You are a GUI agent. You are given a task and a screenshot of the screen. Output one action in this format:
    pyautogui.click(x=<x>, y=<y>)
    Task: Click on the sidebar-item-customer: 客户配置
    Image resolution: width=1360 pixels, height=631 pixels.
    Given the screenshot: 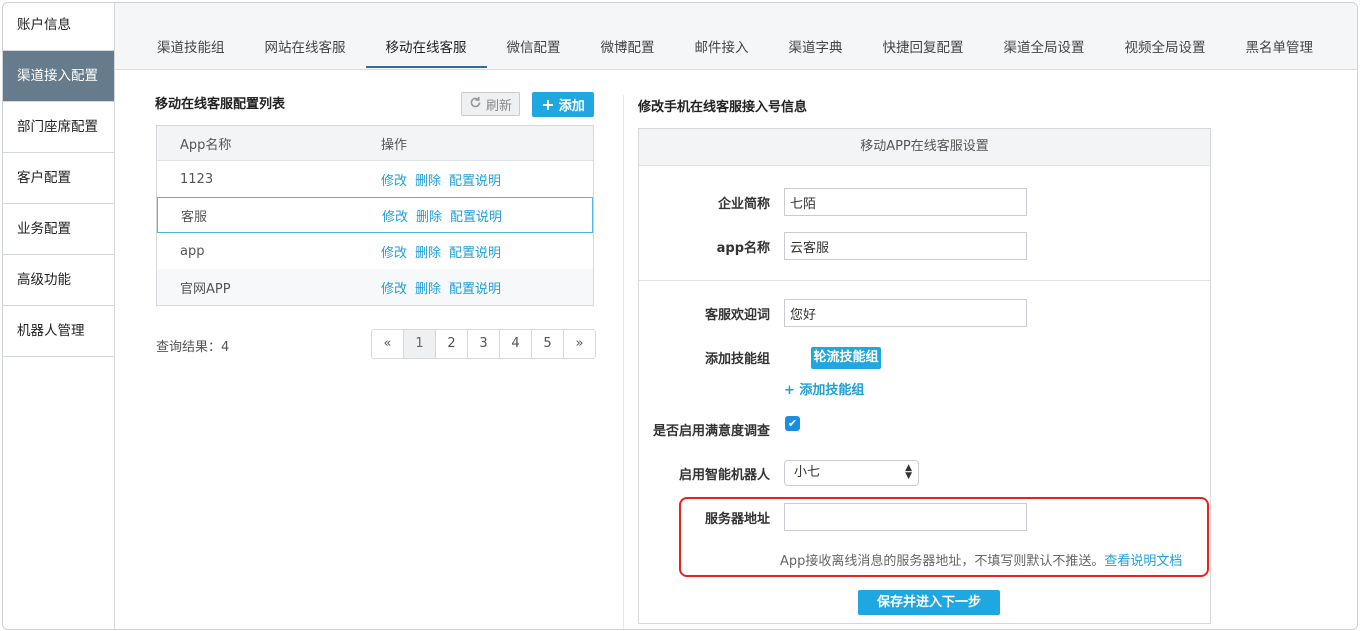 What is the action you would take?
    pyautogui.click(x=58, y=178)
    